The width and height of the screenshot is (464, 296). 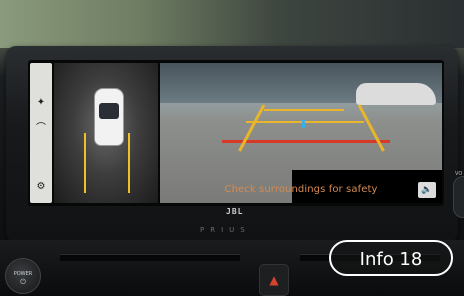 I want to click on info-badge: Info 18, so click(x=391, y=258).